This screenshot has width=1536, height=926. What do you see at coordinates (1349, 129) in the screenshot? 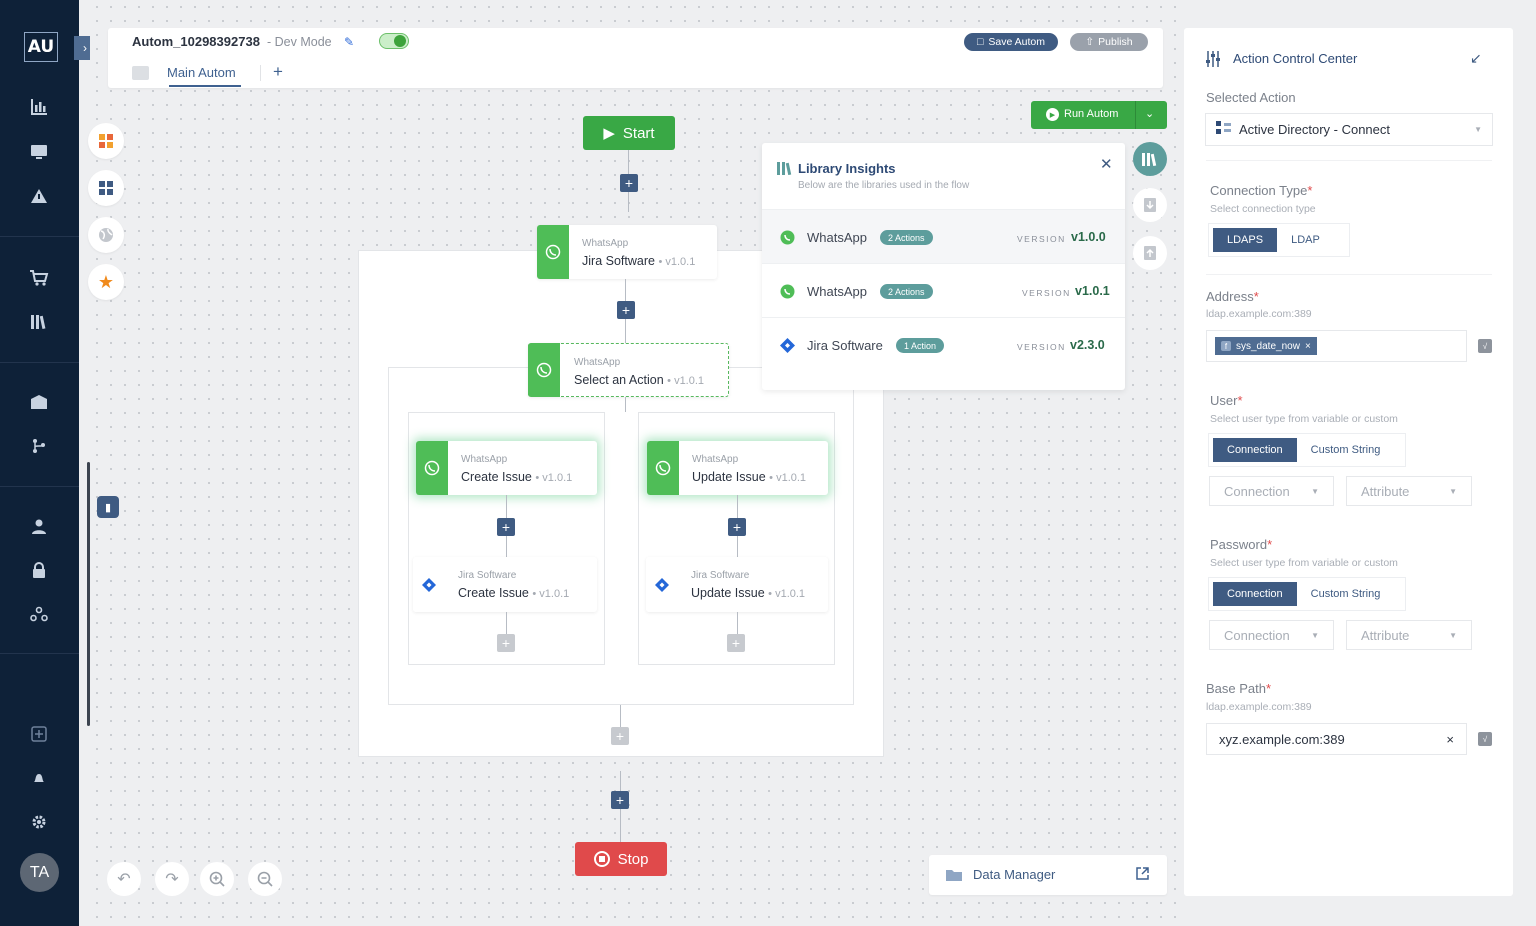
I see `selected-action-dropdown: Active Directory - Connect ▼` at bounding box center [1349, 129].